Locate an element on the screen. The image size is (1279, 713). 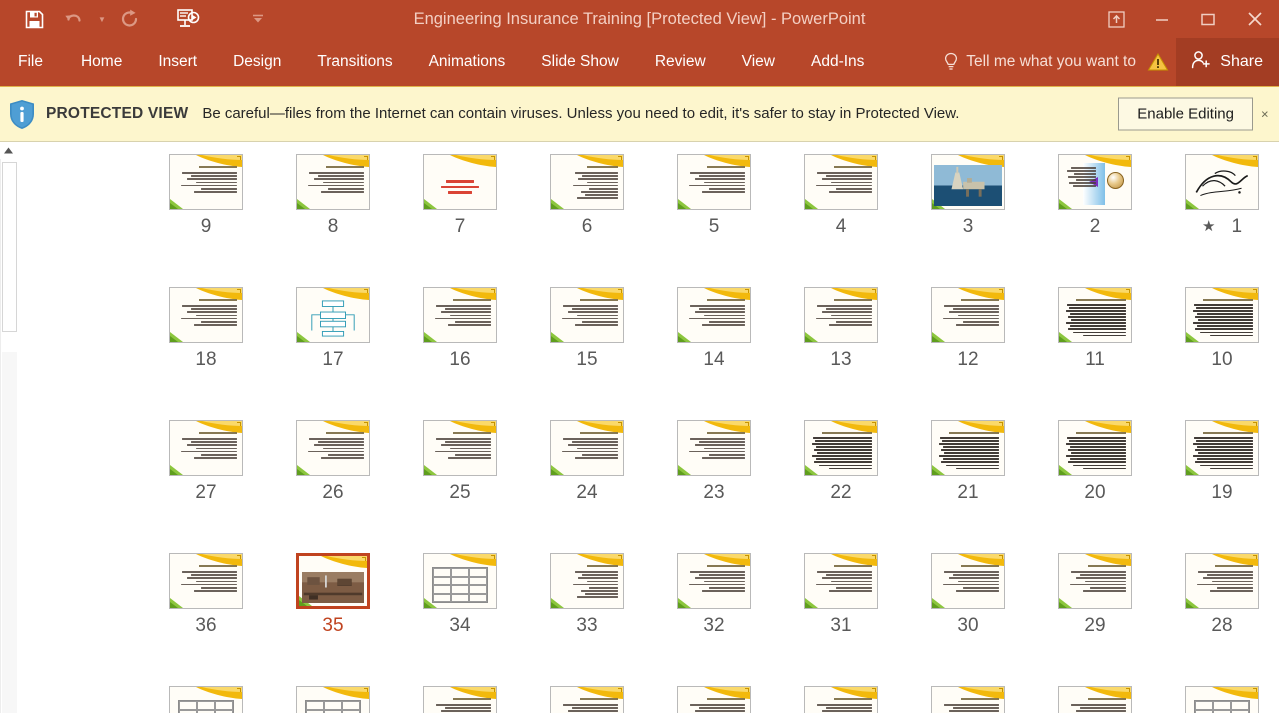
customize-qat-caret is located at coordinates (258, 19).